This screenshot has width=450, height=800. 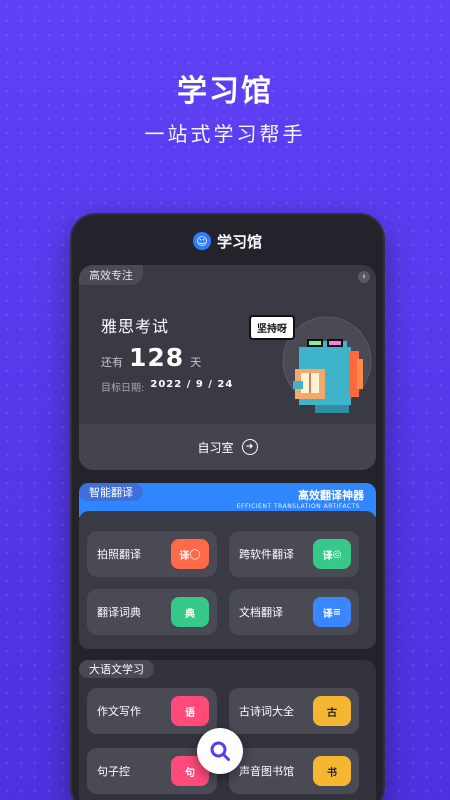 I want to click on composition-icon: 语, so click(x=190, y=711).